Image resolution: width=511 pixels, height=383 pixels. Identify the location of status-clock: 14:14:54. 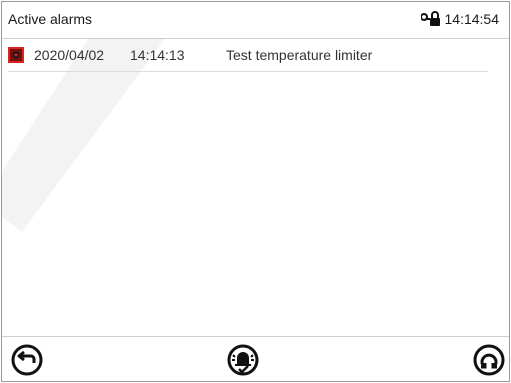
(460, 19).